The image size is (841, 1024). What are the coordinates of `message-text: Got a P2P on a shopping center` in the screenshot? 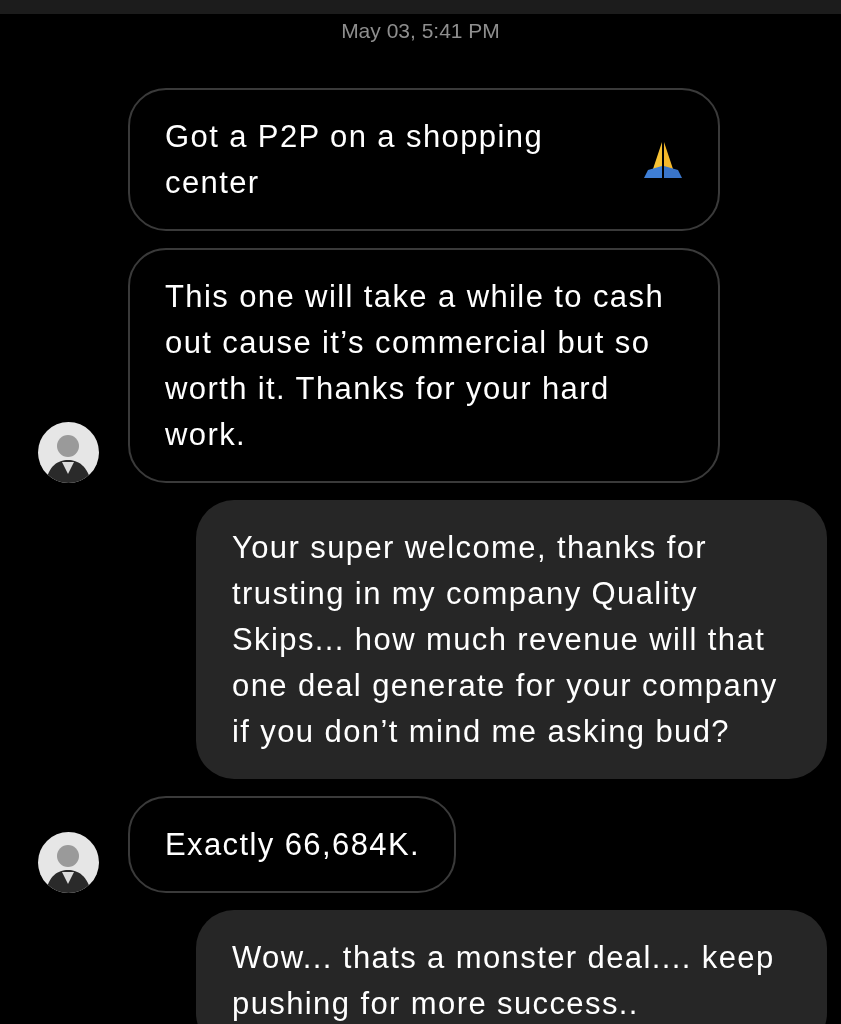 It's located at (355, 160).